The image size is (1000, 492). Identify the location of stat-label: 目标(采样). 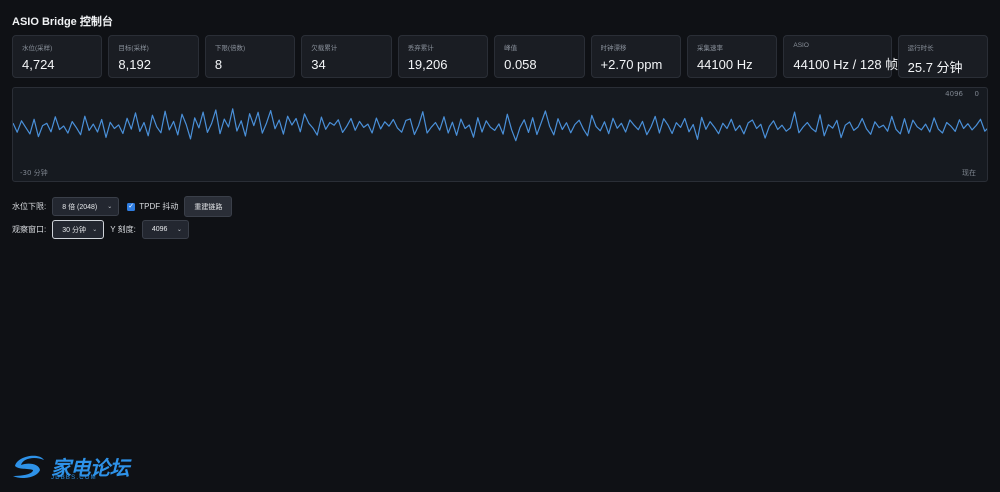
(133, 48).